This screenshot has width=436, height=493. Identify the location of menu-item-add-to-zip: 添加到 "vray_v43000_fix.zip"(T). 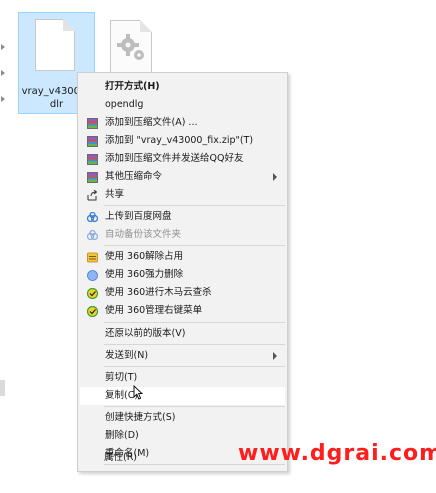
(182, 141).